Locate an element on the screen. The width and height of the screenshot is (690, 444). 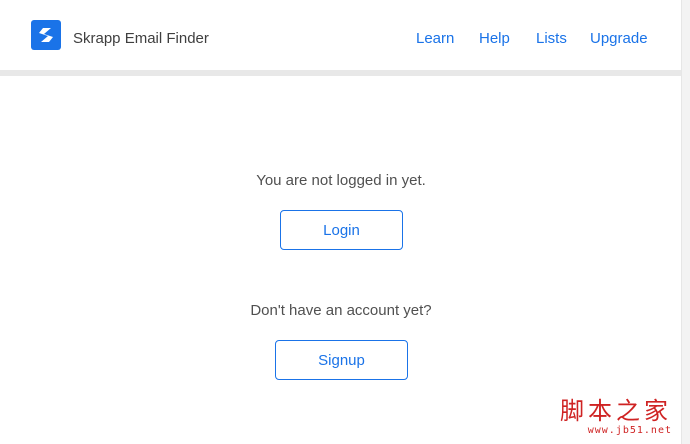
skrapp-logo-icon is located at coordinates (46, 35).